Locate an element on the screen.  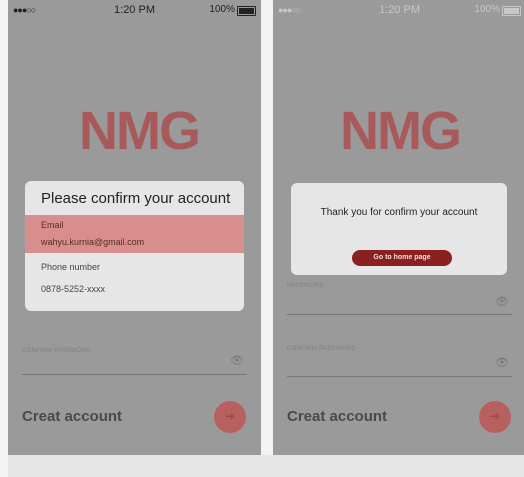
svg-text: NMG is located at coordinates (400, 130).